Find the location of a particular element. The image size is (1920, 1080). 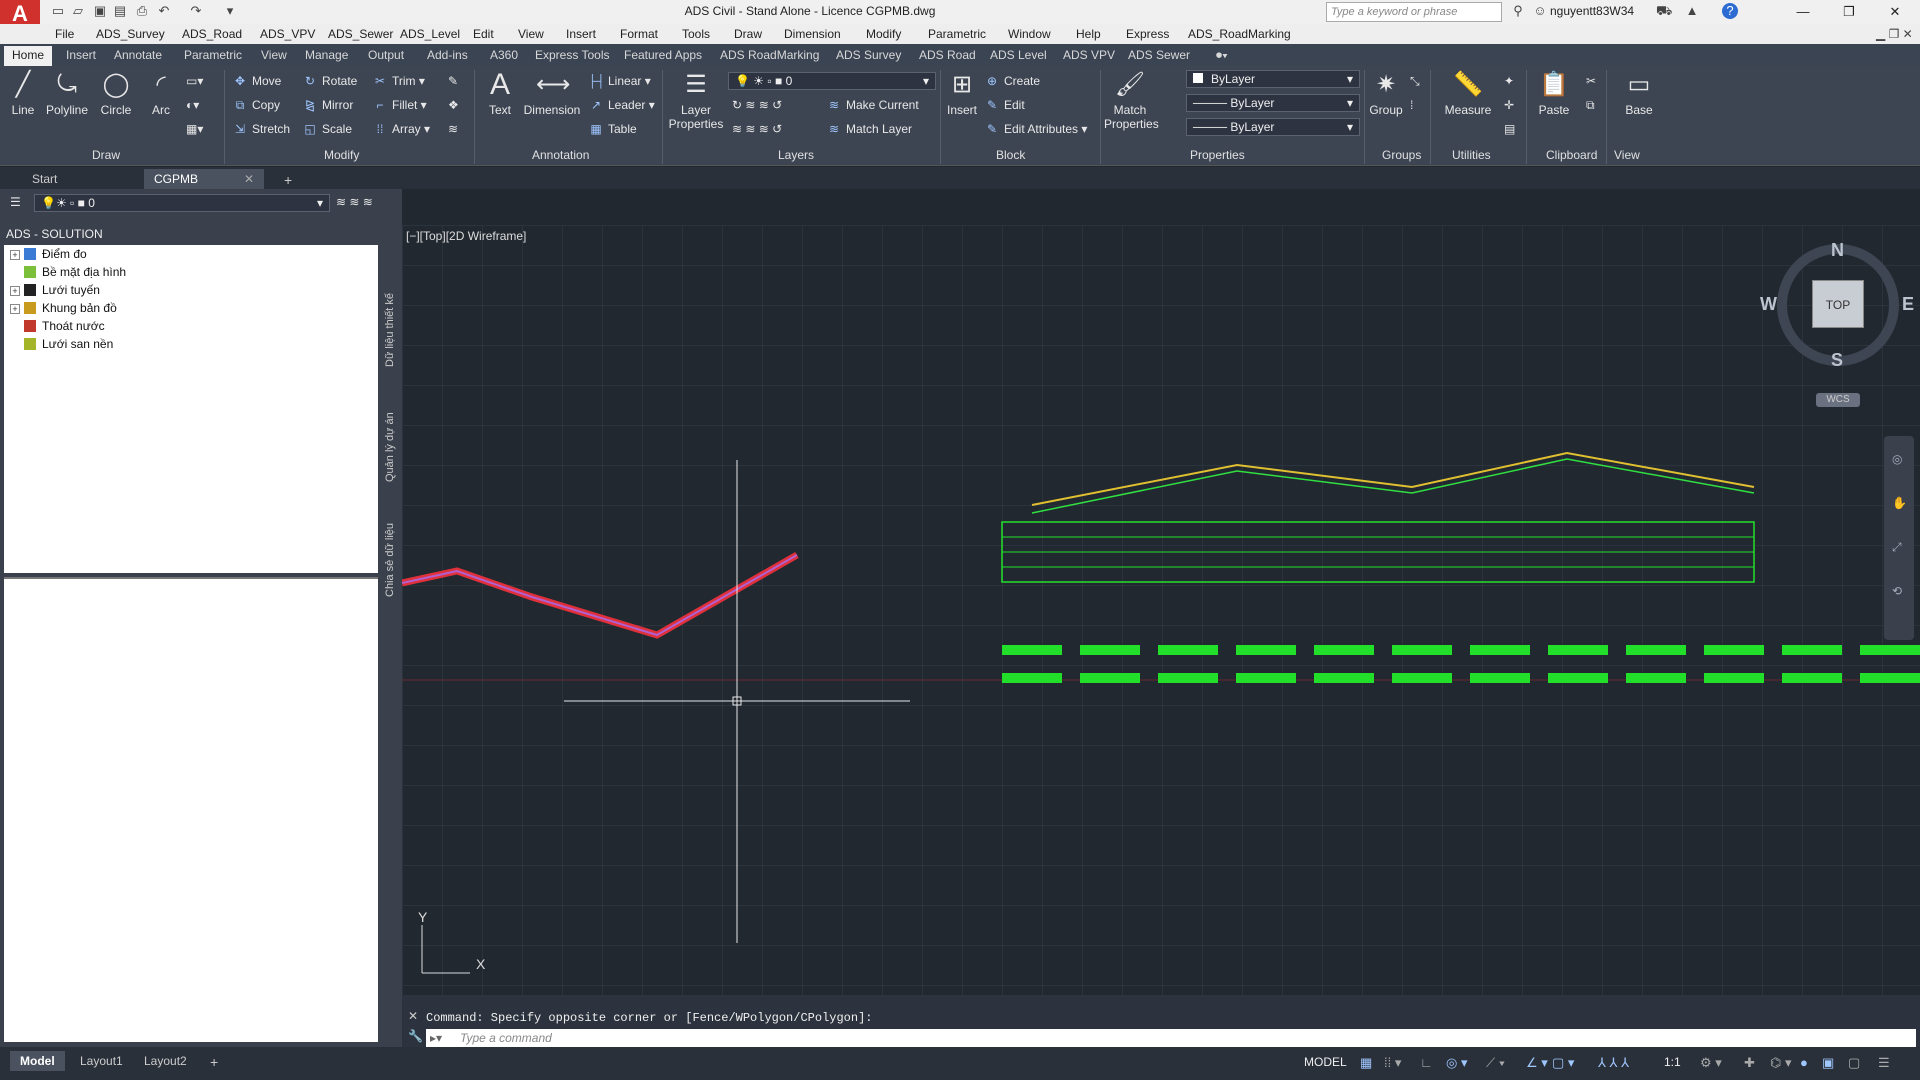

layer-tools-2-icon: ≋ ≋ ≋ ↺ is located at coordinates (757, 129).